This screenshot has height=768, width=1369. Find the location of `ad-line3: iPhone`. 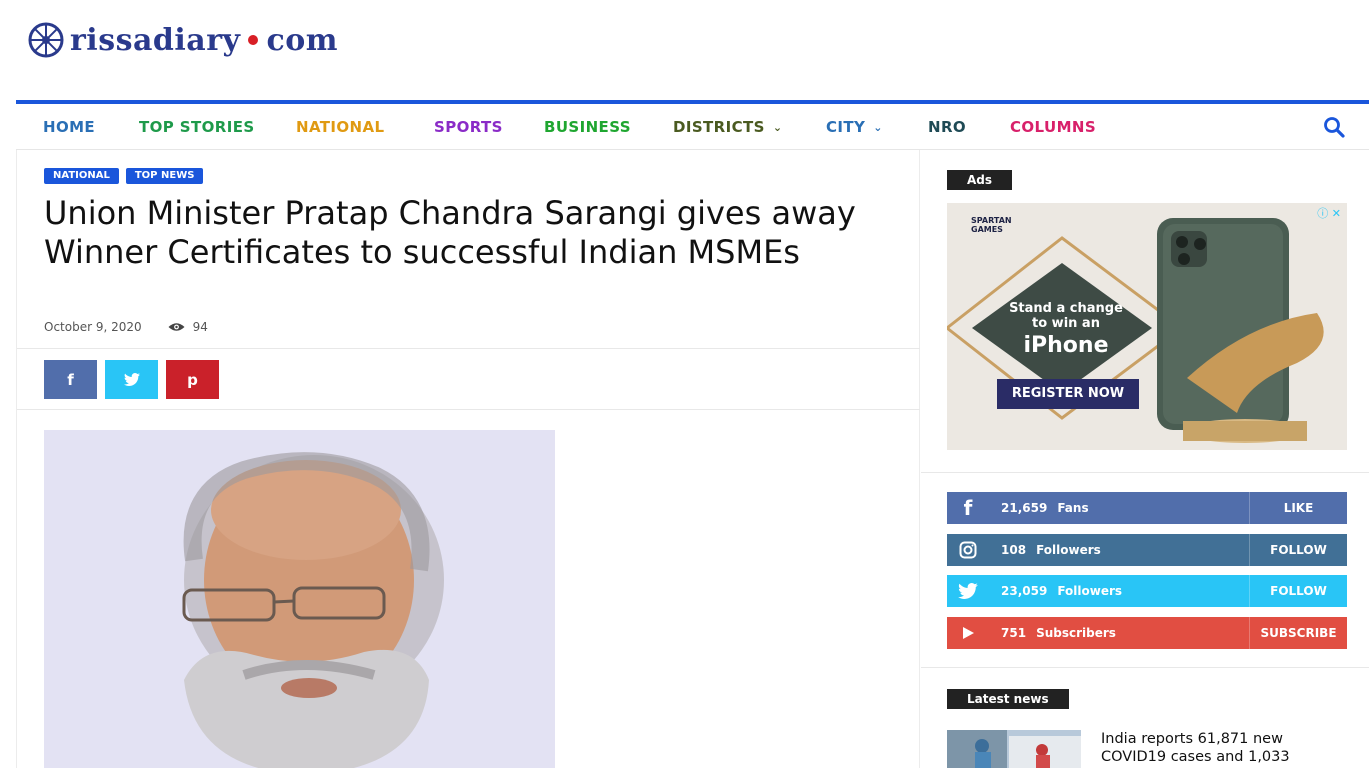

ad-line3: iPhone is located at coordinates (1066, 345).